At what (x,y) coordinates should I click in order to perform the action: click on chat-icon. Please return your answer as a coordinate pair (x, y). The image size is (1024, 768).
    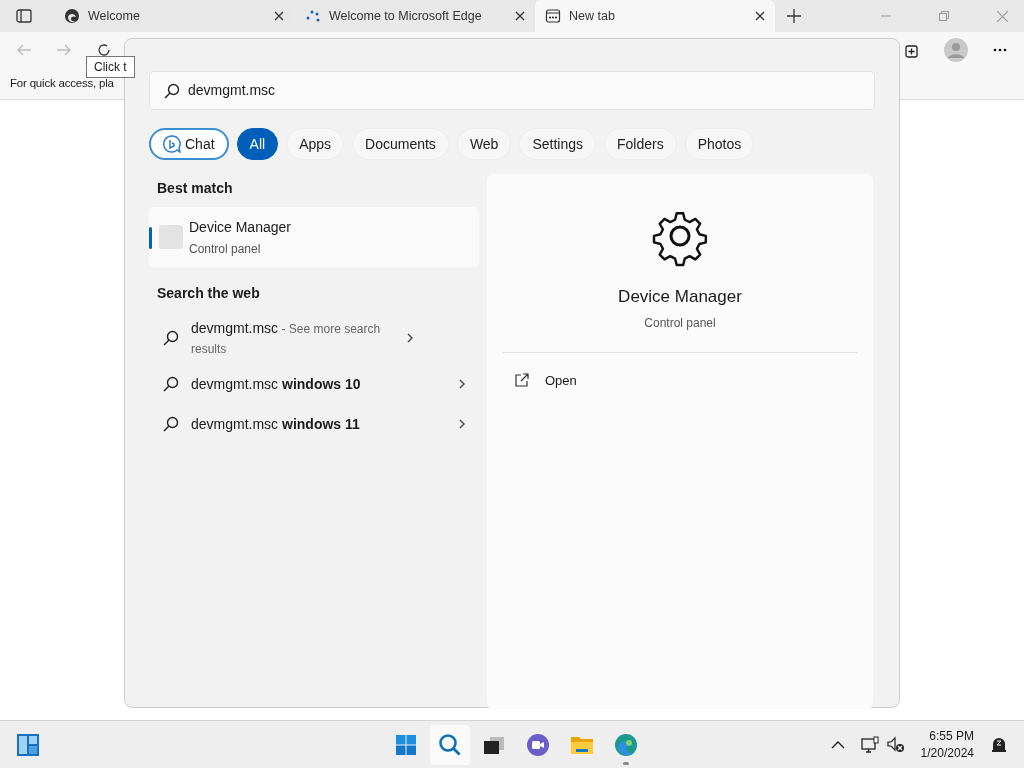
    Looking at the image, I should click on (538, 744).